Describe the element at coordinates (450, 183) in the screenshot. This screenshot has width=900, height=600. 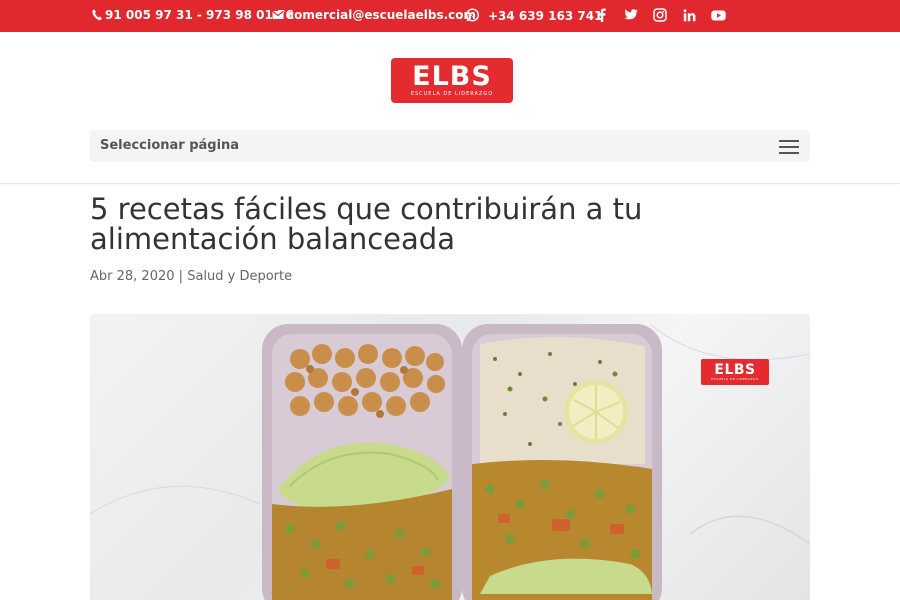
I see `header-divider` at that location.